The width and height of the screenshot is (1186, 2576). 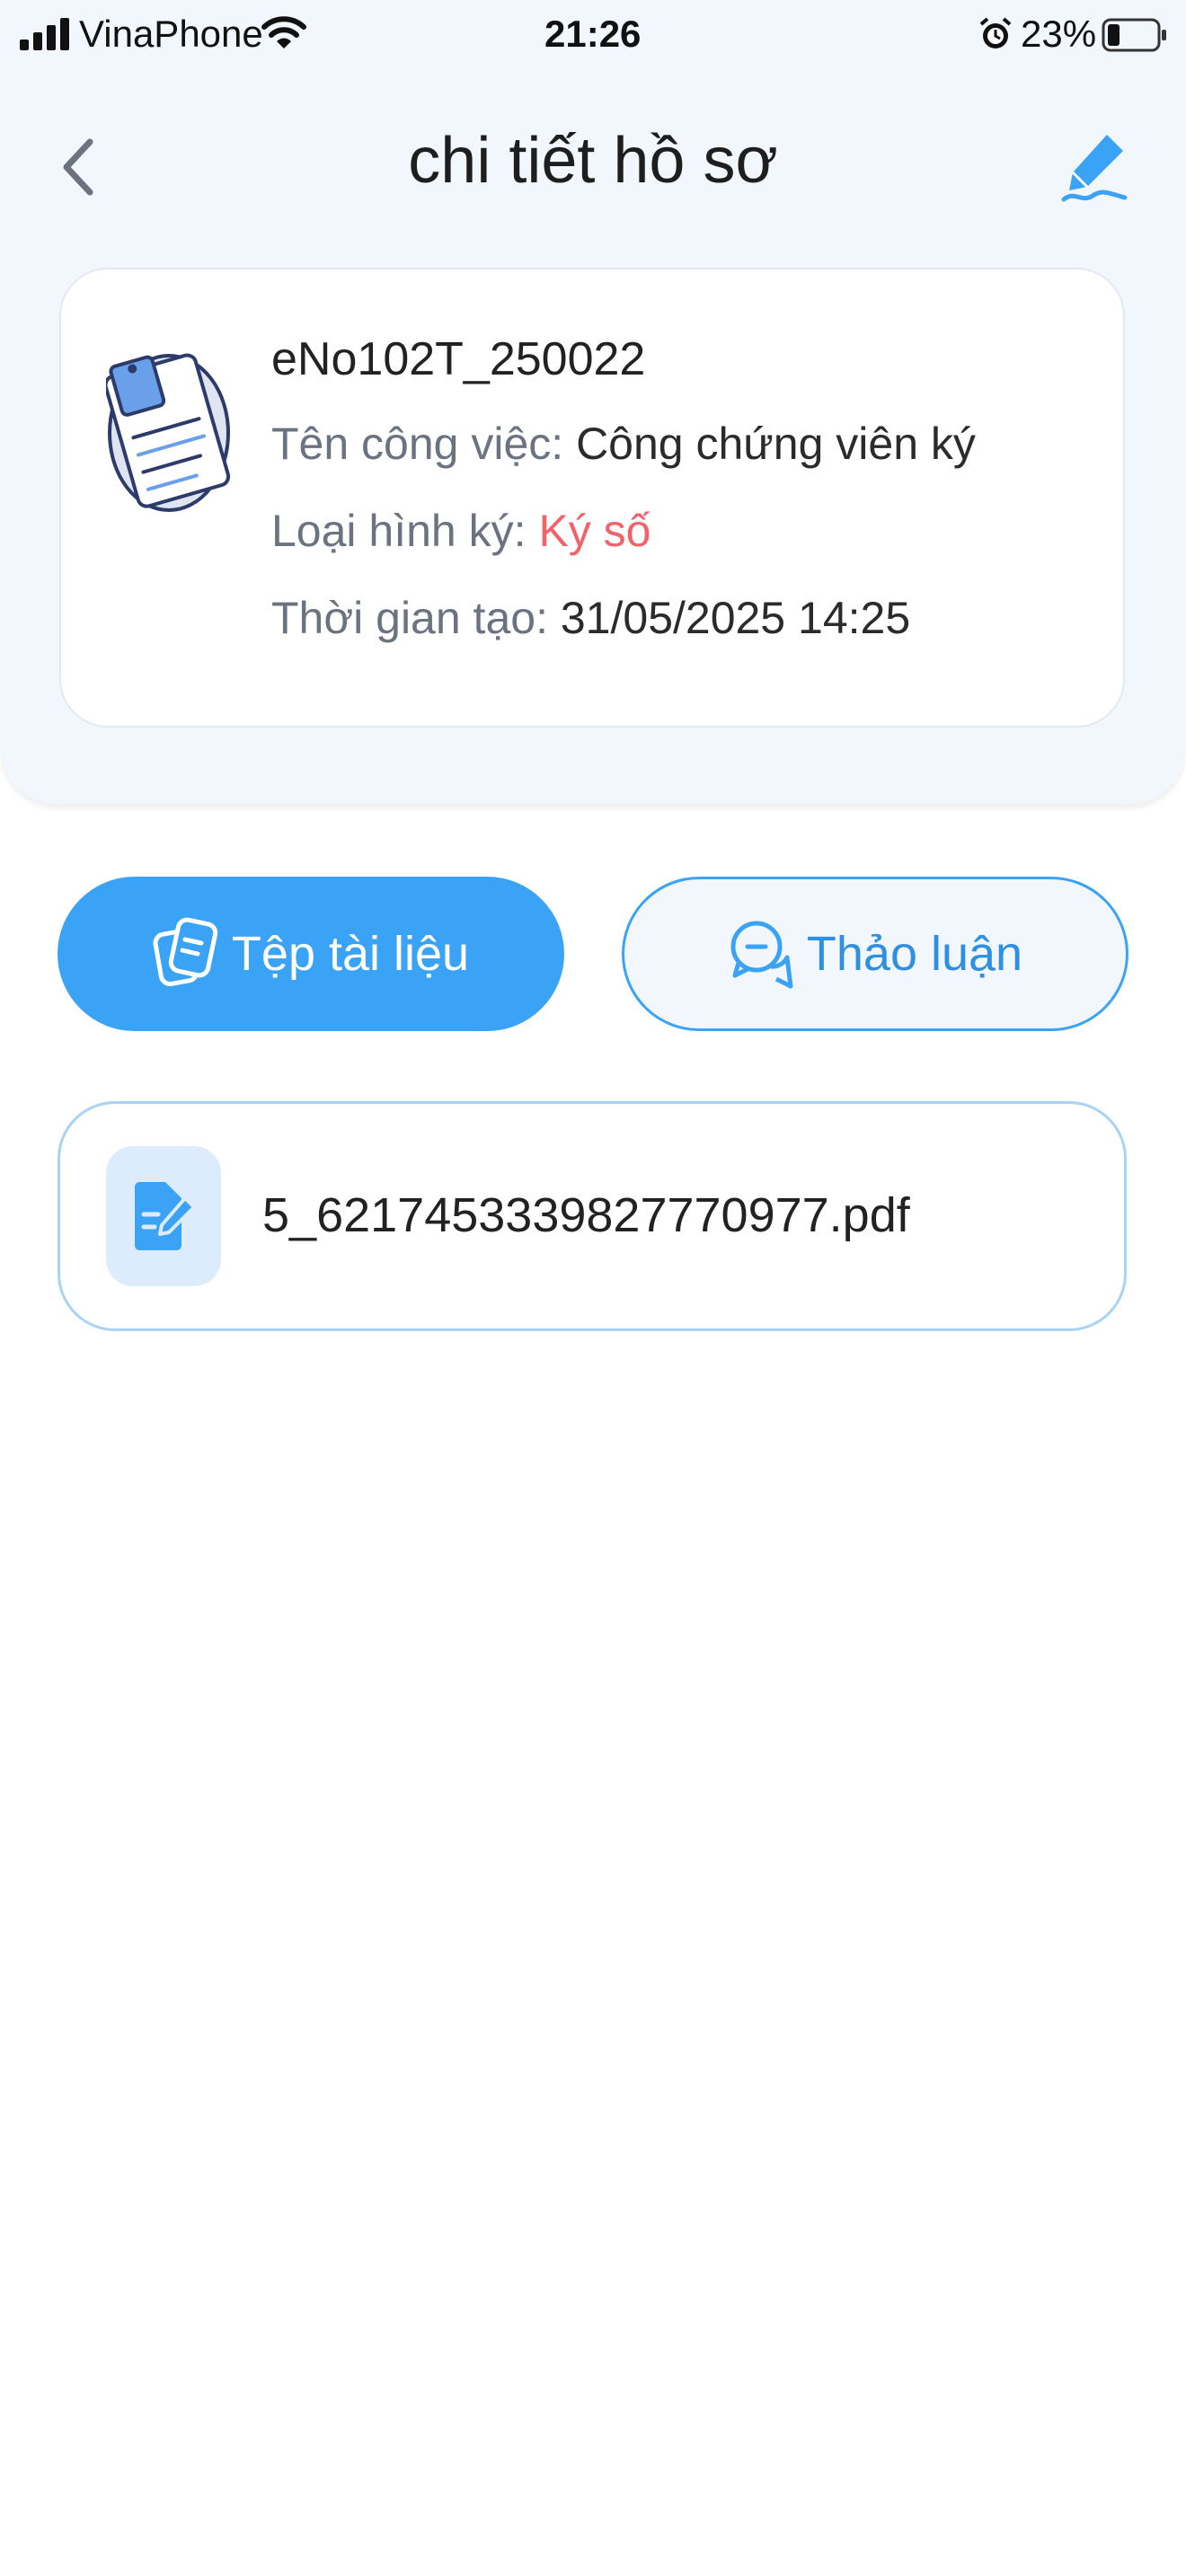 What do you see at coordinates (185, 951) in the screenshot?
I see `documents-icon` at bounding box center [185, 951].